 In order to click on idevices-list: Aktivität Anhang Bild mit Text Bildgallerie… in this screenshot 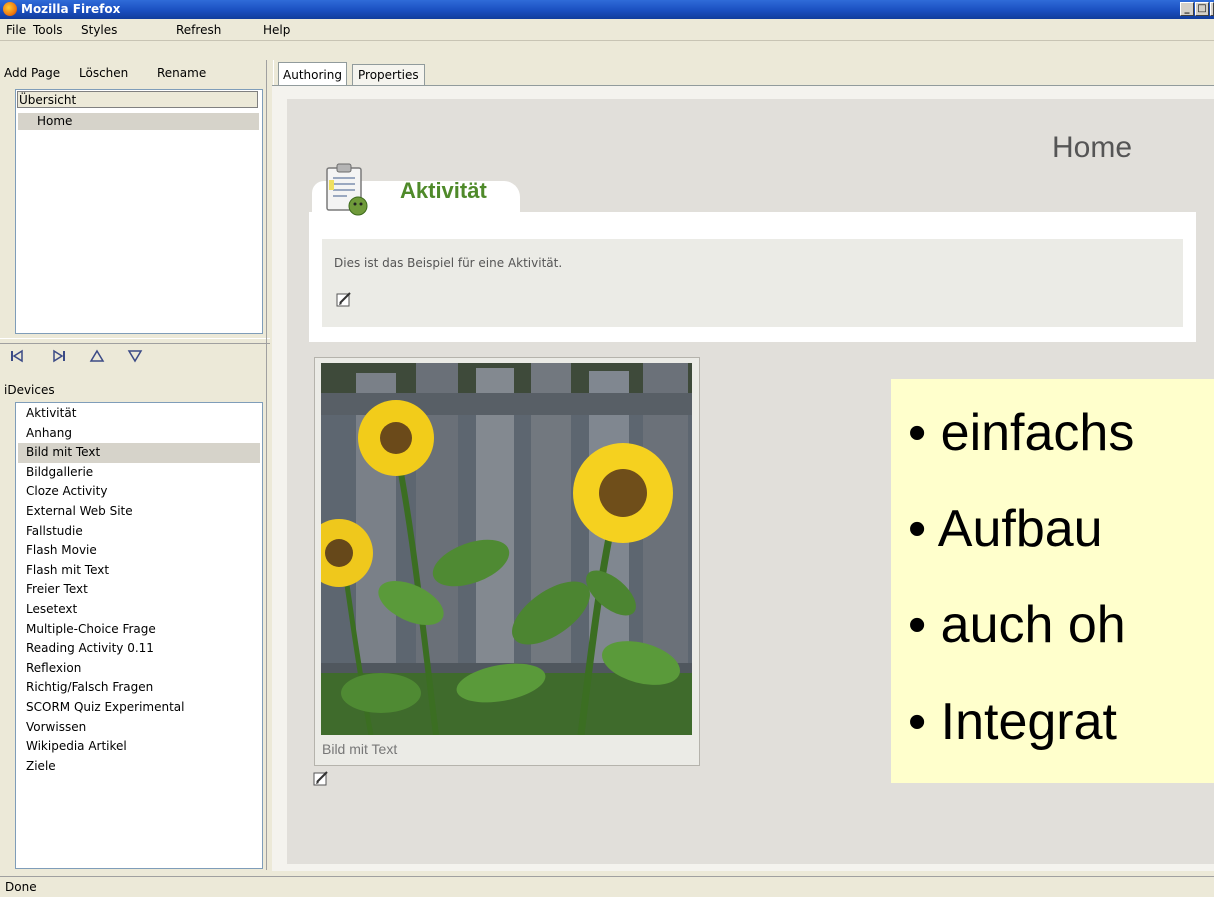, I will do `click(139, 635)`.